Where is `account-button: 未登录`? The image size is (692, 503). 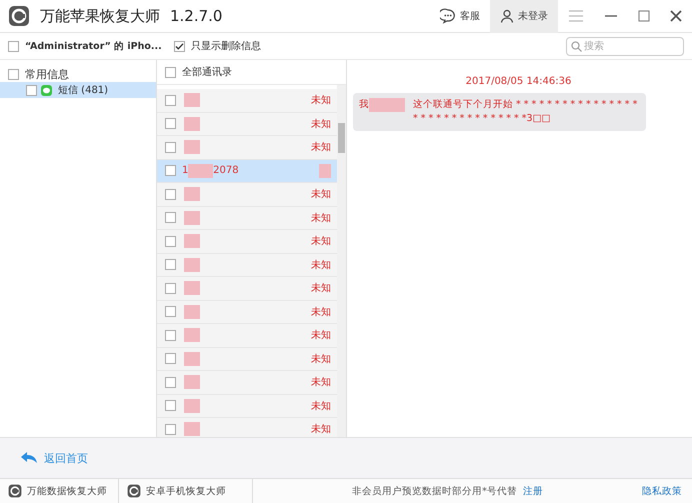
account-button: 未登录 is located at coordinates (524, 16).